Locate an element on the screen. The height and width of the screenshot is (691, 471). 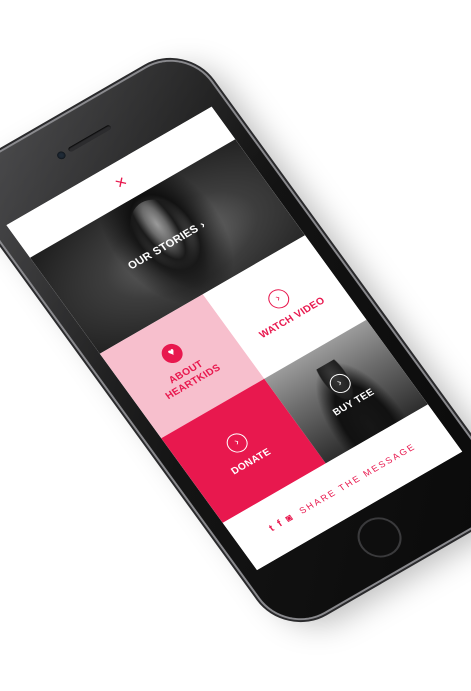
speaker-grille is located at coordinates (89, 138).